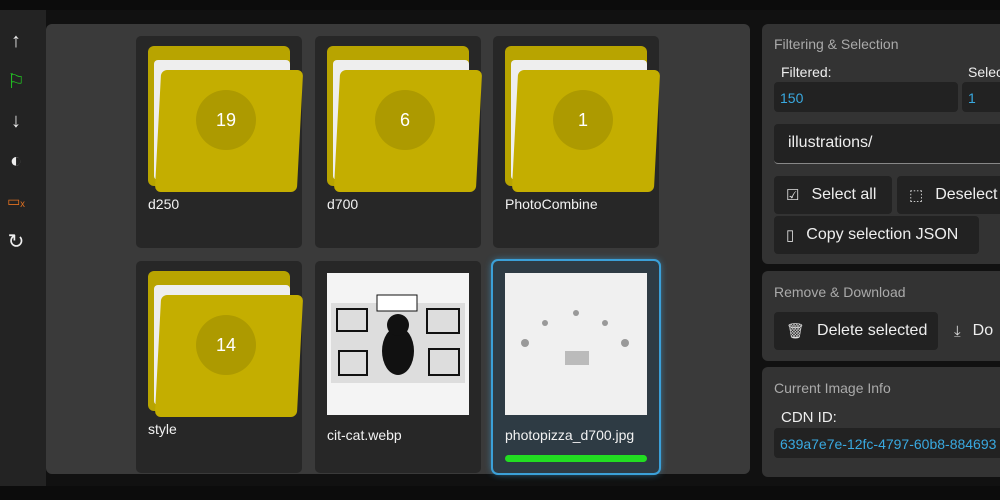 The width and height of the screenshot is (1000, 500). What do you see at coordinates (500, 5) in the screenshot?
I see `top-bar` at bounding box center [500, 5].